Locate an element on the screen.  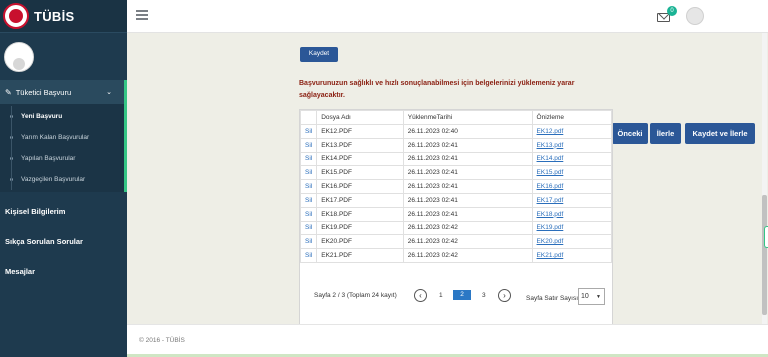
preview-link: EK17.pdf is located at coordinates (572, 200).